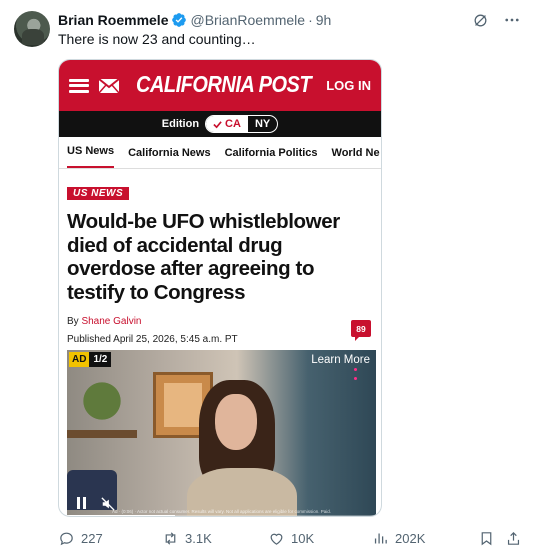 Image resolution: width=535 pixels, height=557 pixels. Describe the element at coordinates (121, 515) in the screenshot. I see `ad-progress-fill` at that location.